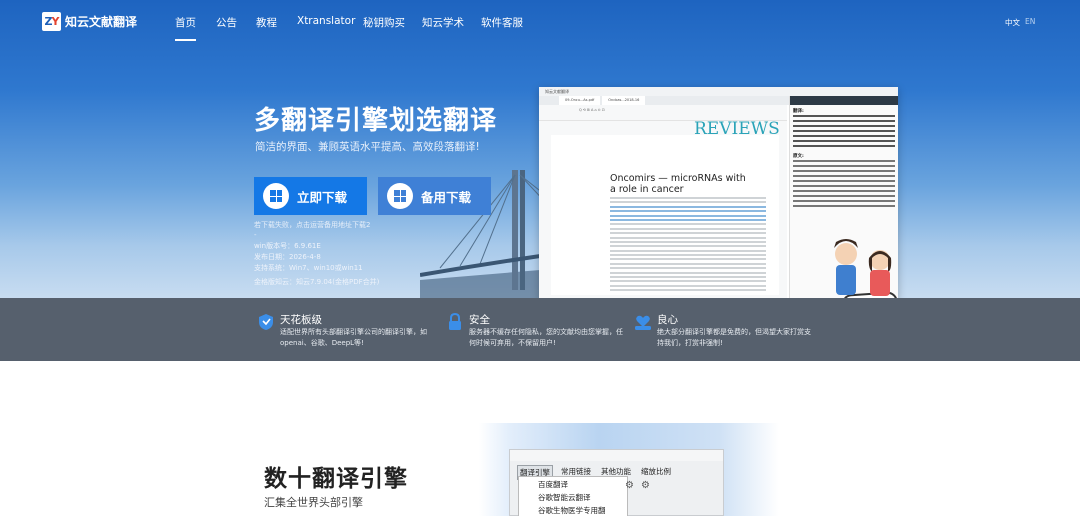 The width and height of the screenshot is (1080, 516). Describe the element at coordinates (667, 320) in the screenshot. I see `feature-title: 良心` at that location.